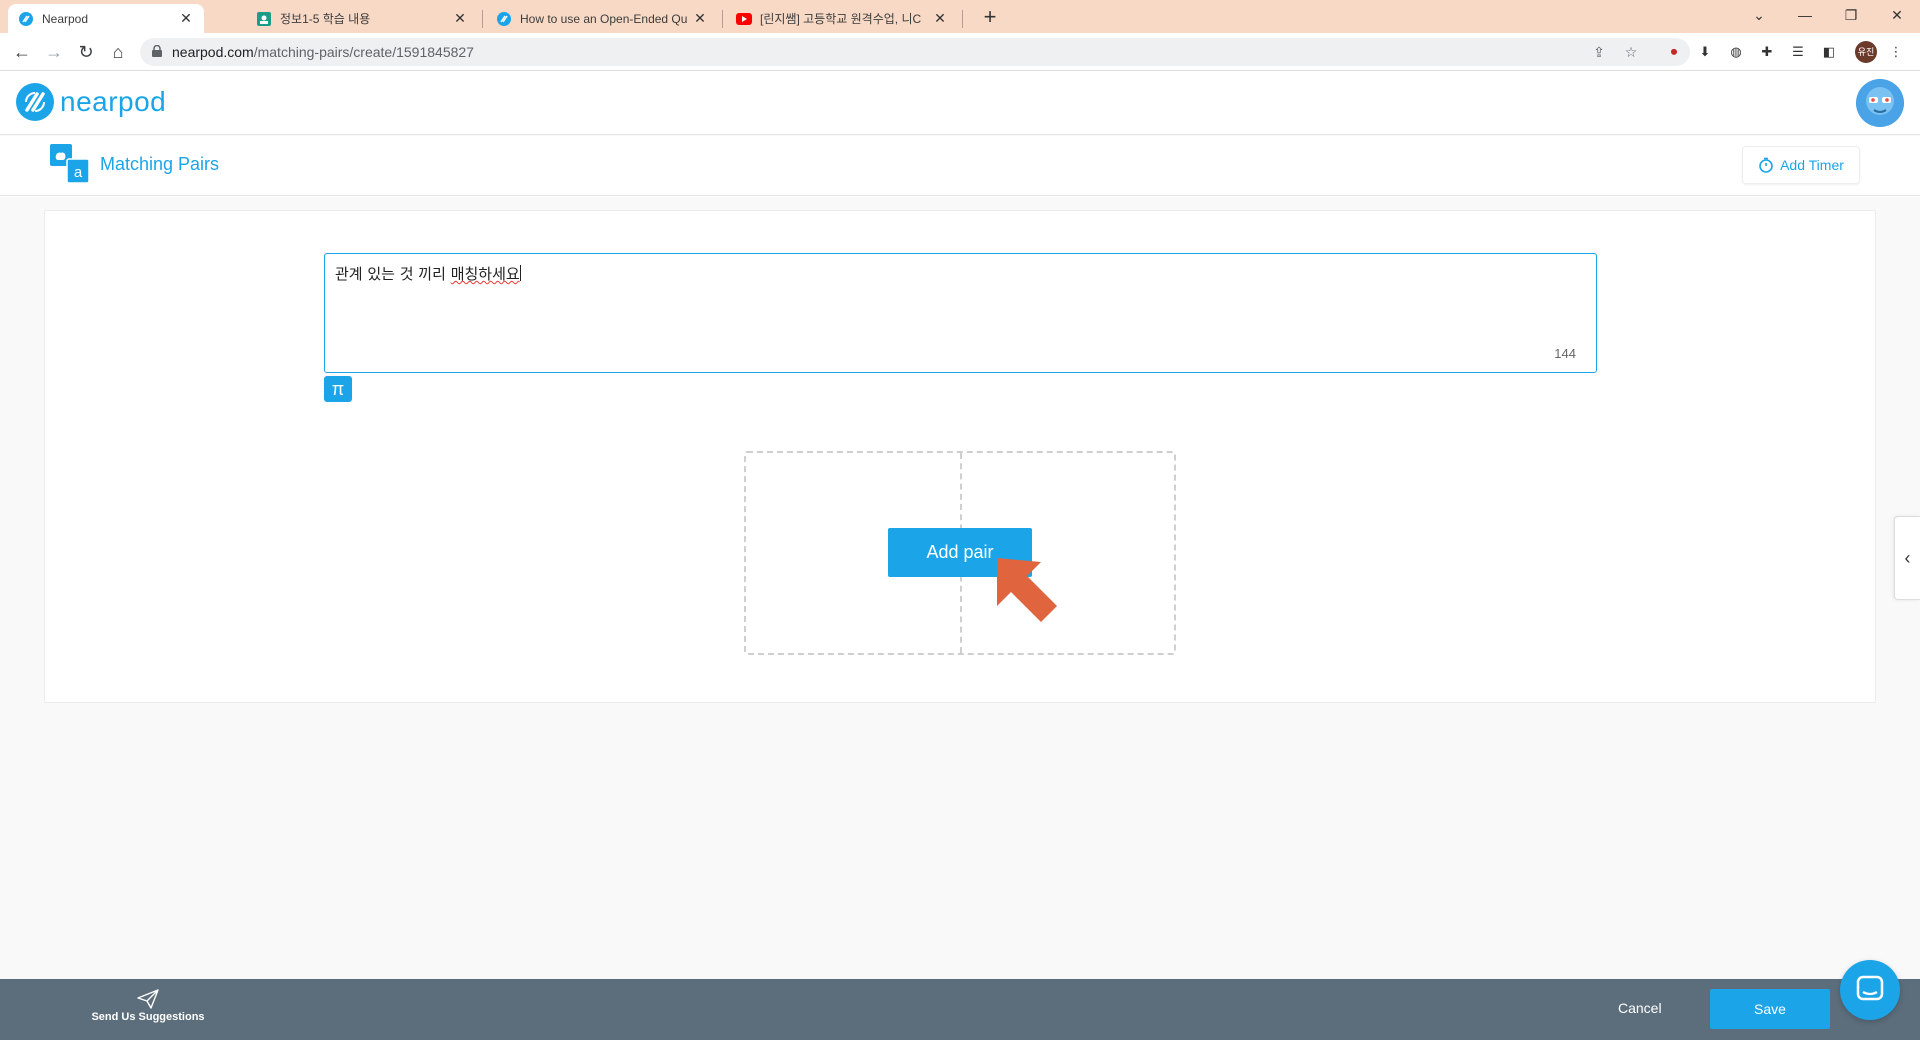  I want to click on math-editor-button: π, so click(338, 389).